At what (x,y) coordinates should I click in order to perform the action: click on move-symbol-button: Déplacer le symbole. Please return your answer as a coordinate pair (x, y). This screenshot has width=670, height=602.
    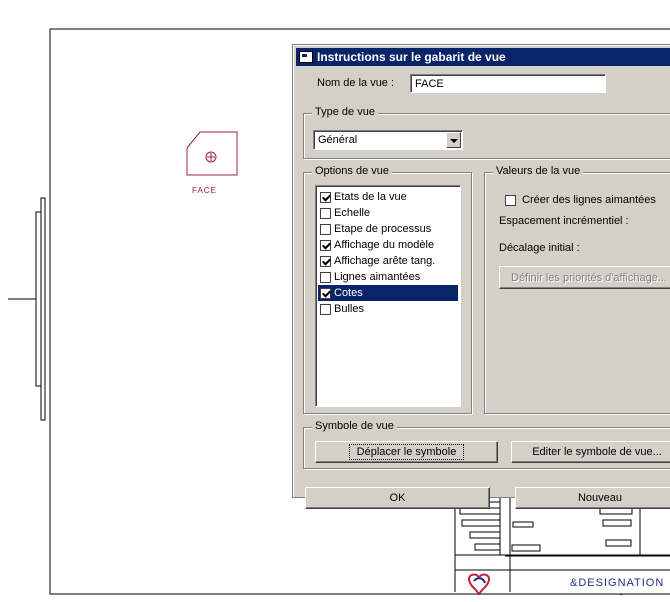
    Looking at the image, I should click on (406, 452).